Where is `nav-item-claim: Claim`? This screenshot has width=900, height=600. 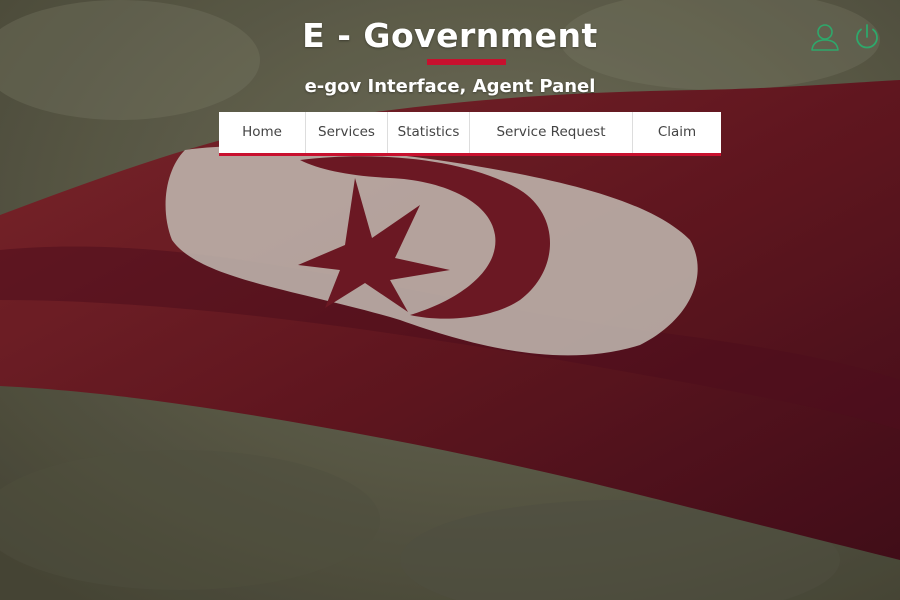 nav-item-claim: Claim is located at coordinates (677, 132).